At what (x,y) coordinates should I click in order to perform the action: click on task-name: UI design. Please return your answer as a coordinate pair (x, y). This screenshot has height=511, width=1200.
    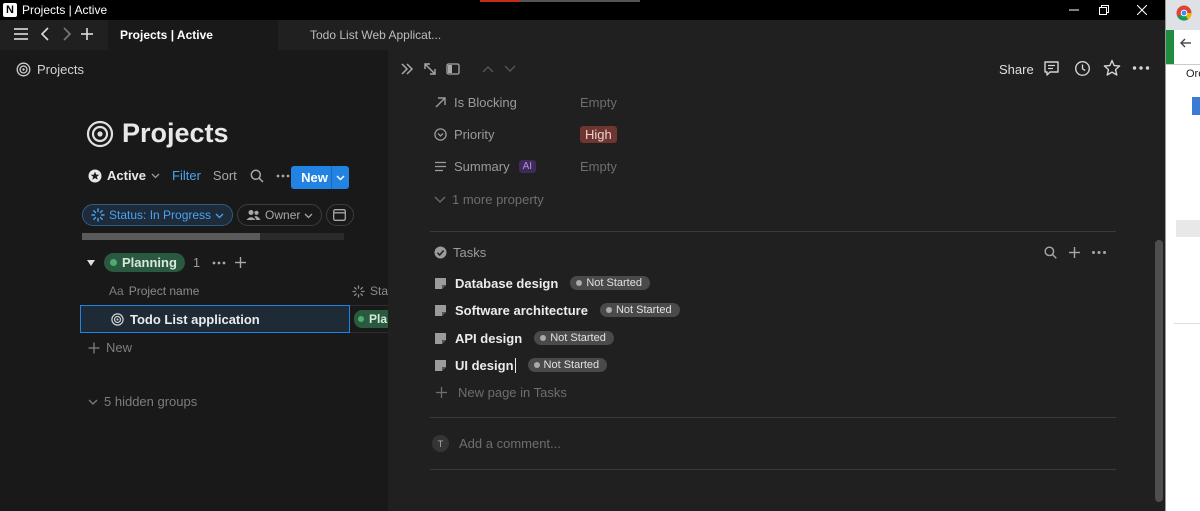
    Looking at the image, I should click on (485, 365).